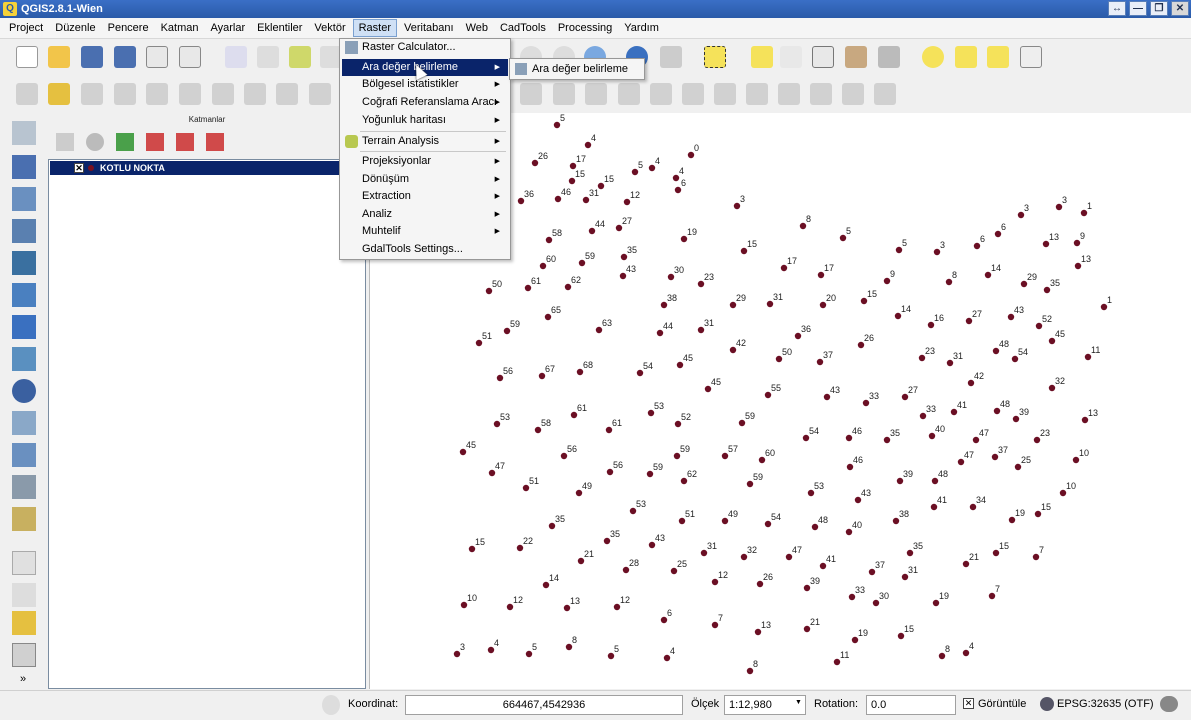 The image size is (1191, 720). What do you see at coordinates (24, 359) in the screenshot?
I see `add-wcs-layer-icon` at bounding box center [24, 359].